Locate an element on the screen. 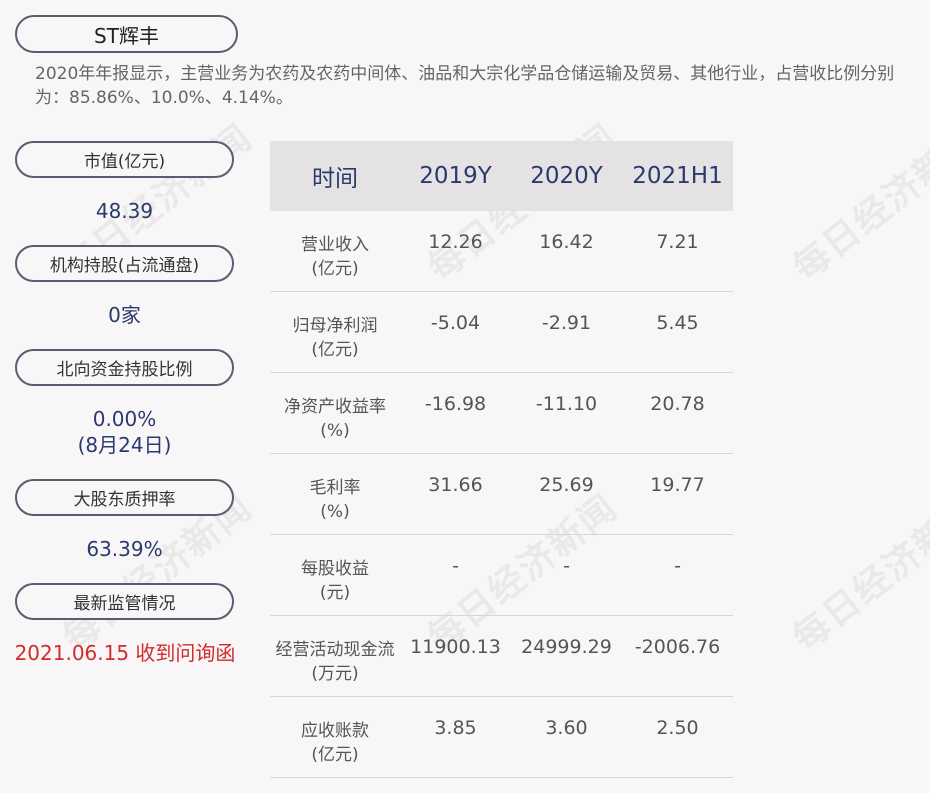 The width and height of the screenshot is (930, 793). table-row: 净资产收益率 (%) -16.98 -11.10 20.78 is located at coordinates (501, 413).